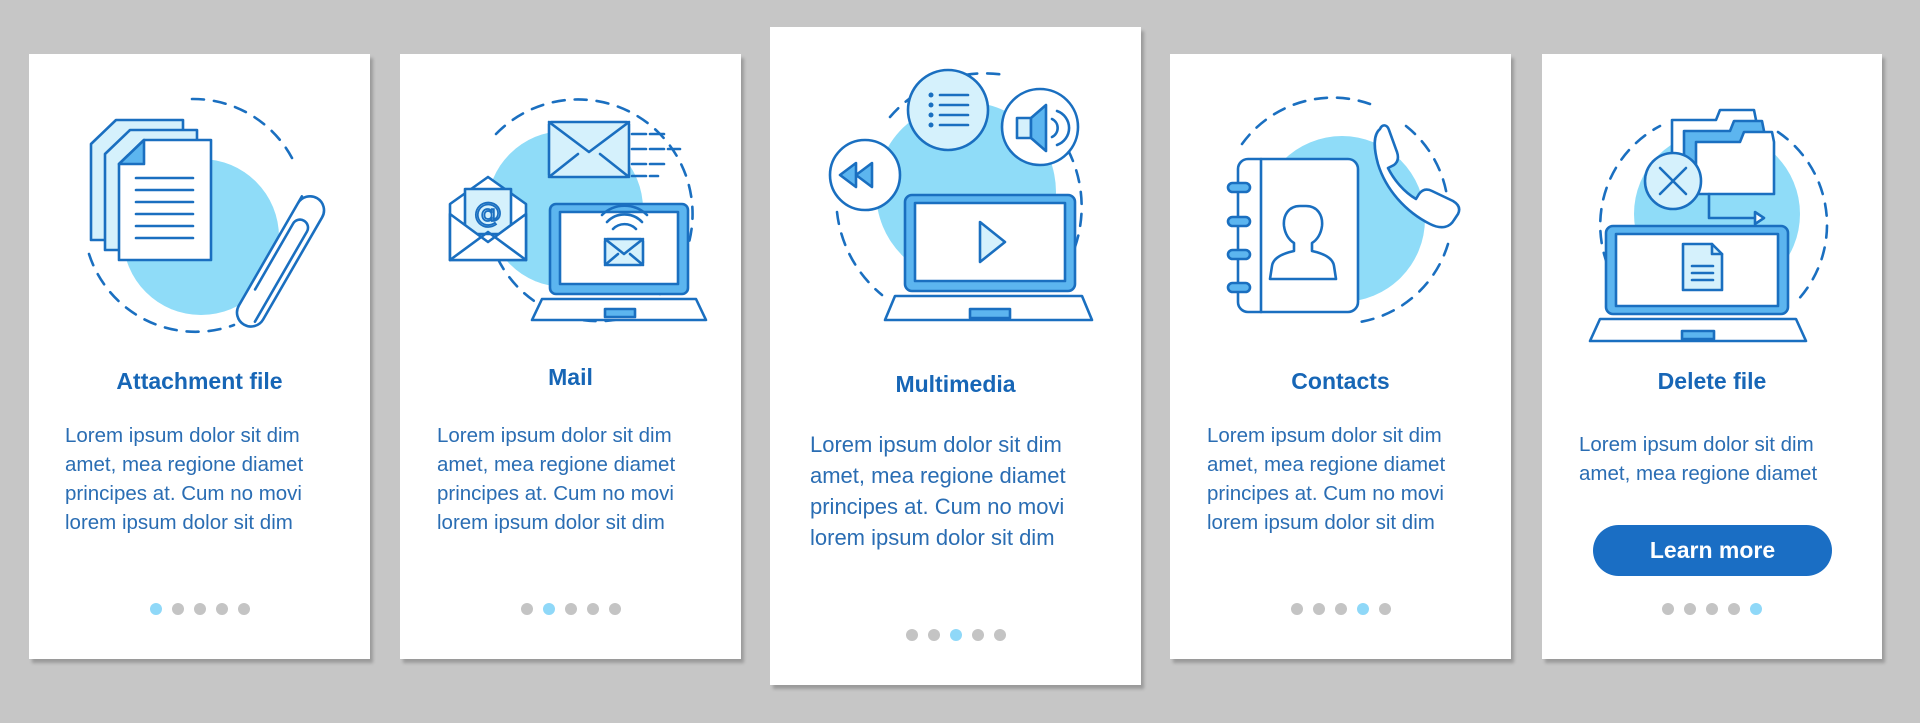  I want to click on learn-more-button: Learn more, so click(1712, 550).